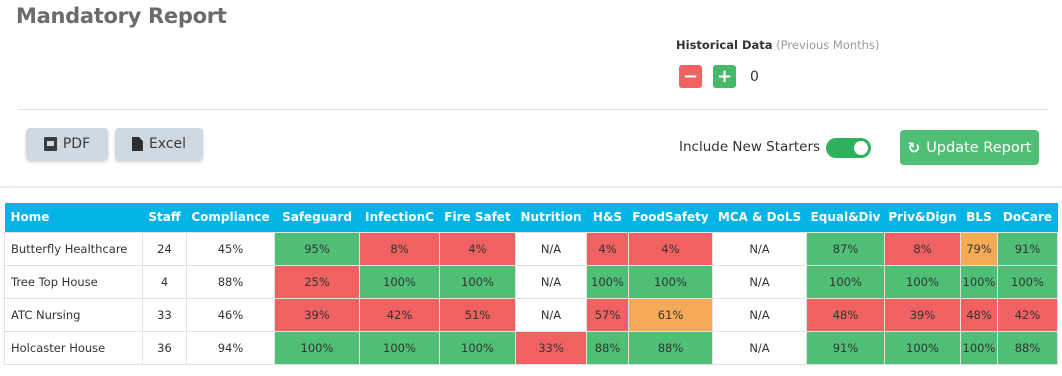 The image size is (1062, 376). What do you see at coordinates (230, 314) in the screenshot?
I see `table-cell: 46%` at bounding box center [230, 314].